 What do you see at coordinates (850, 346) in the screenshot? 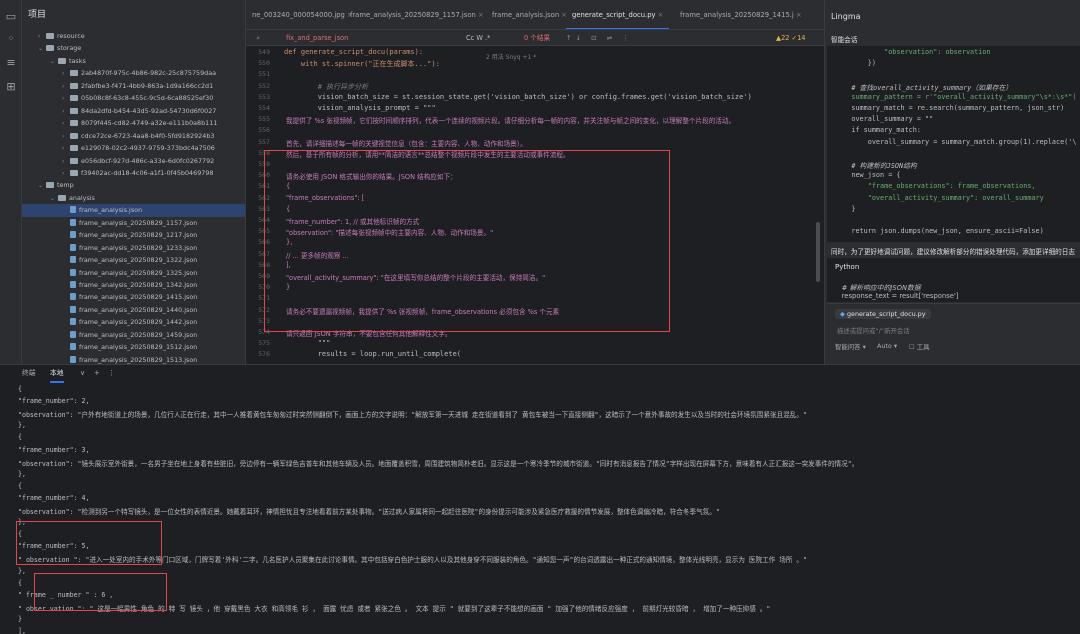
I see `lingma-mode-select: 智能问答 ▾` at bounding box center [850, 346].